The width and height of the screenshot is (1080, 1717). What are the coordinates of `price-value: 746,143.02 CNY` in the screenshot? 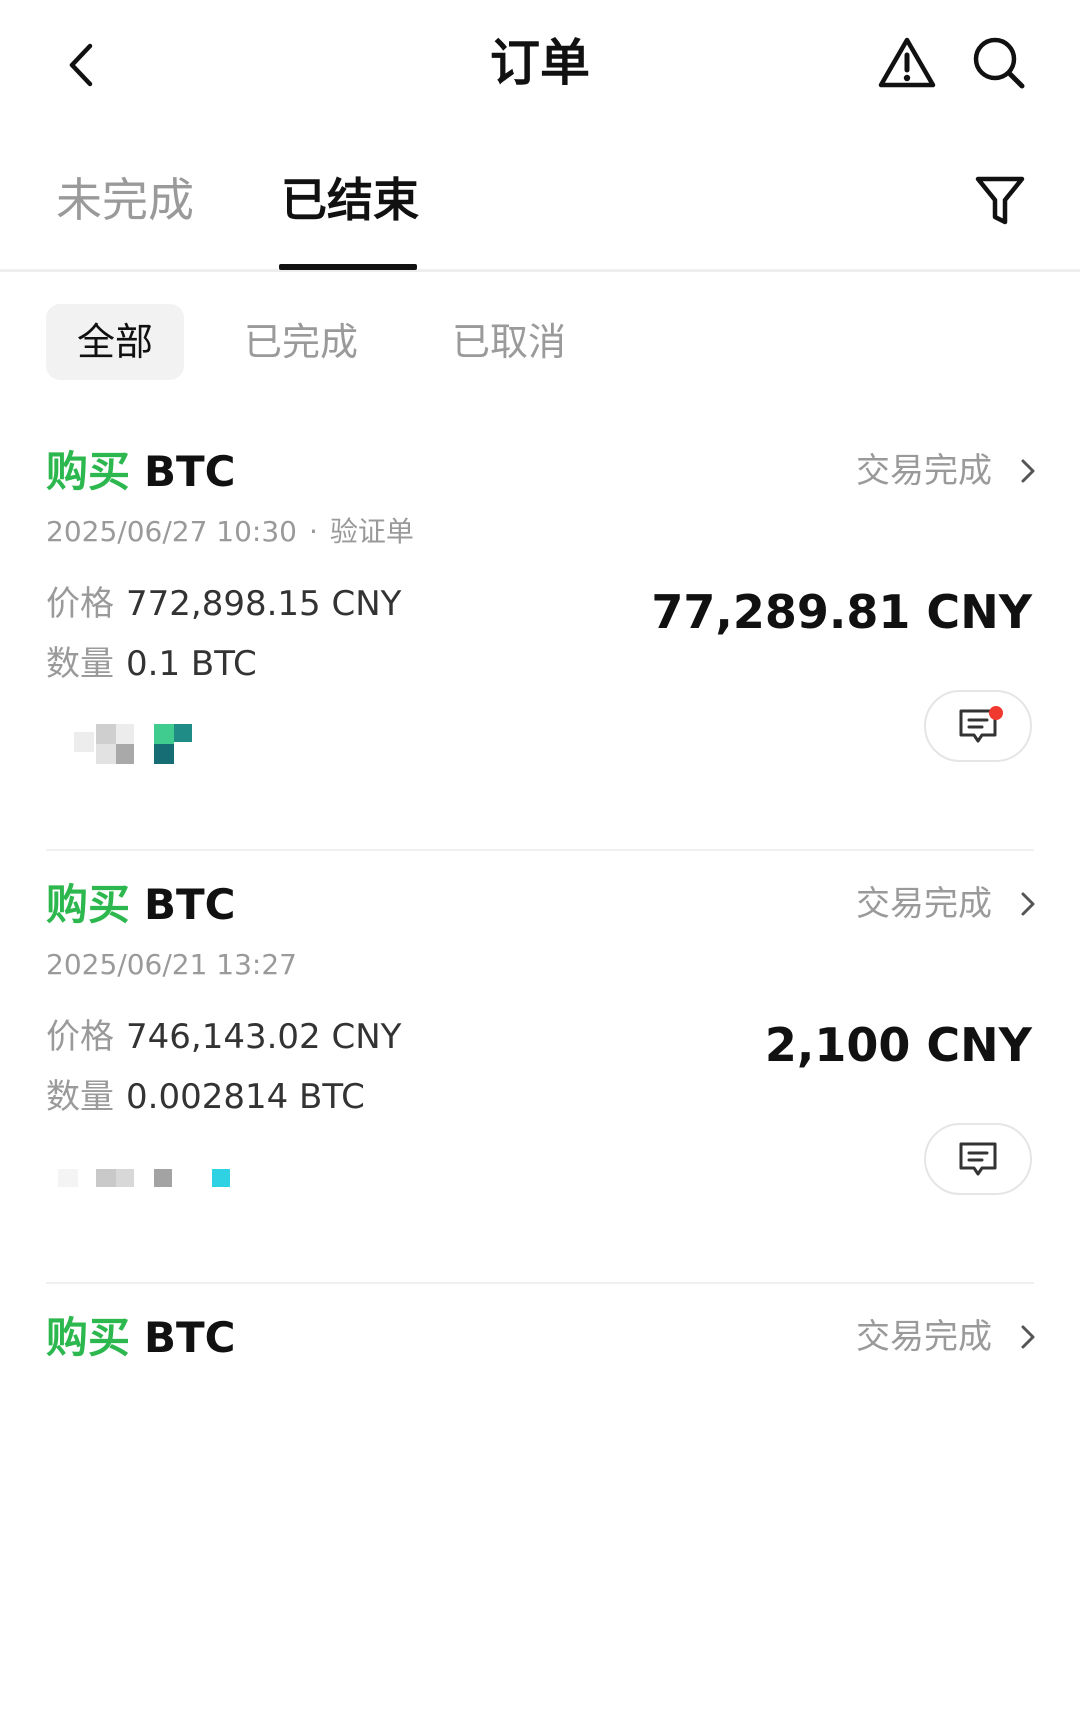 It's located at (264, 1037).